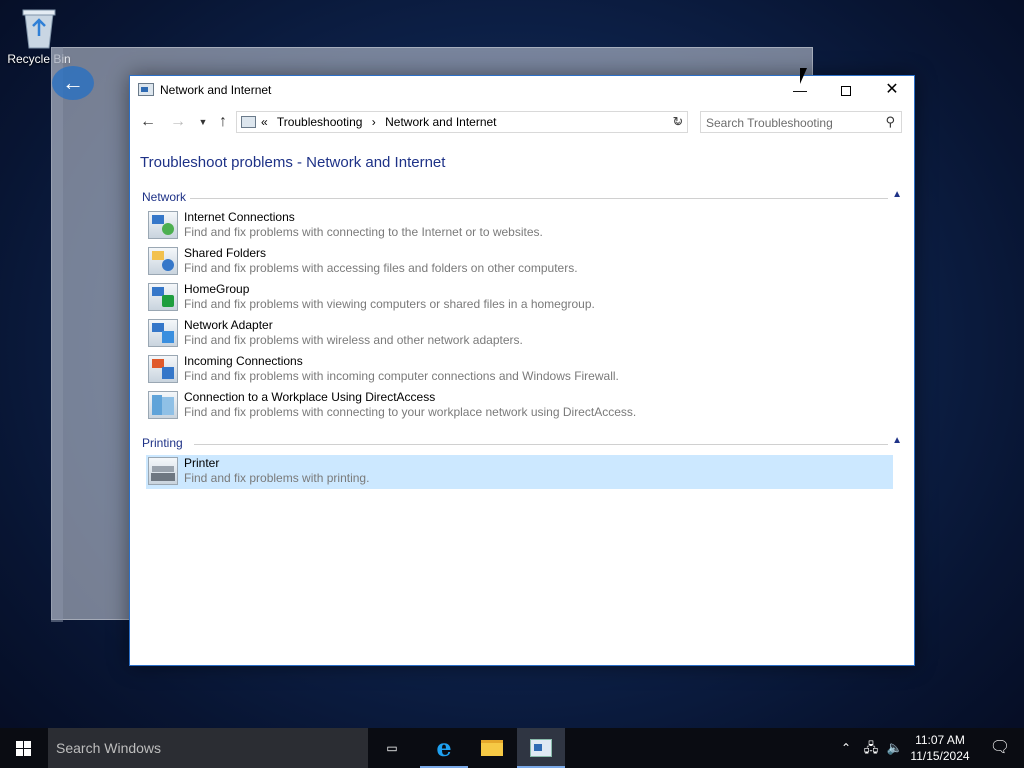 The width and height of the screenshot is (1024, 768). Describe the element at coordinates (163, 369) in the screenshot. I see `incoming-connections-icon` at that location.